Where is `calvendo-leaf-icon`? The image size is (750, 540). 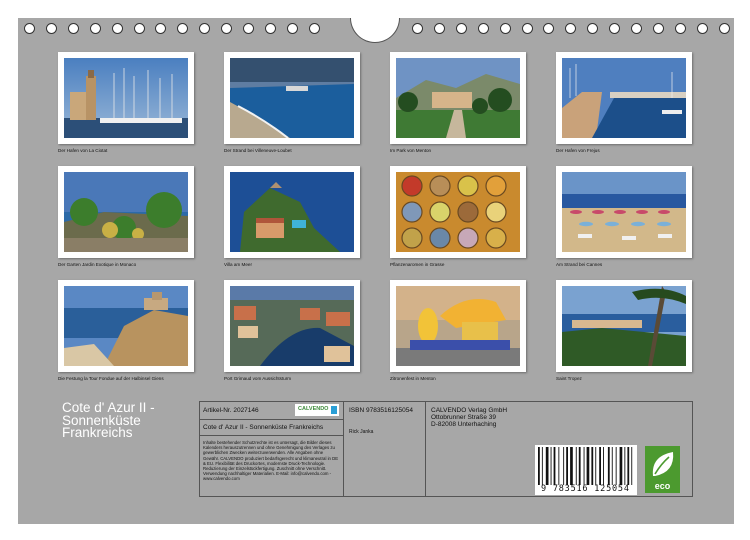 calvendo-leaf-icon is located at coordinates (334, 410).